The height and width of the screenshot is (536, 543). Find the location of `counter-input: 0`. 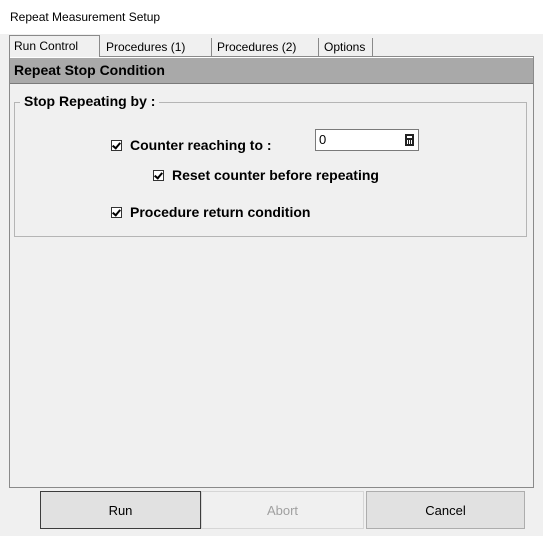

counter-input: 0 is located at coordinates (367, 140).